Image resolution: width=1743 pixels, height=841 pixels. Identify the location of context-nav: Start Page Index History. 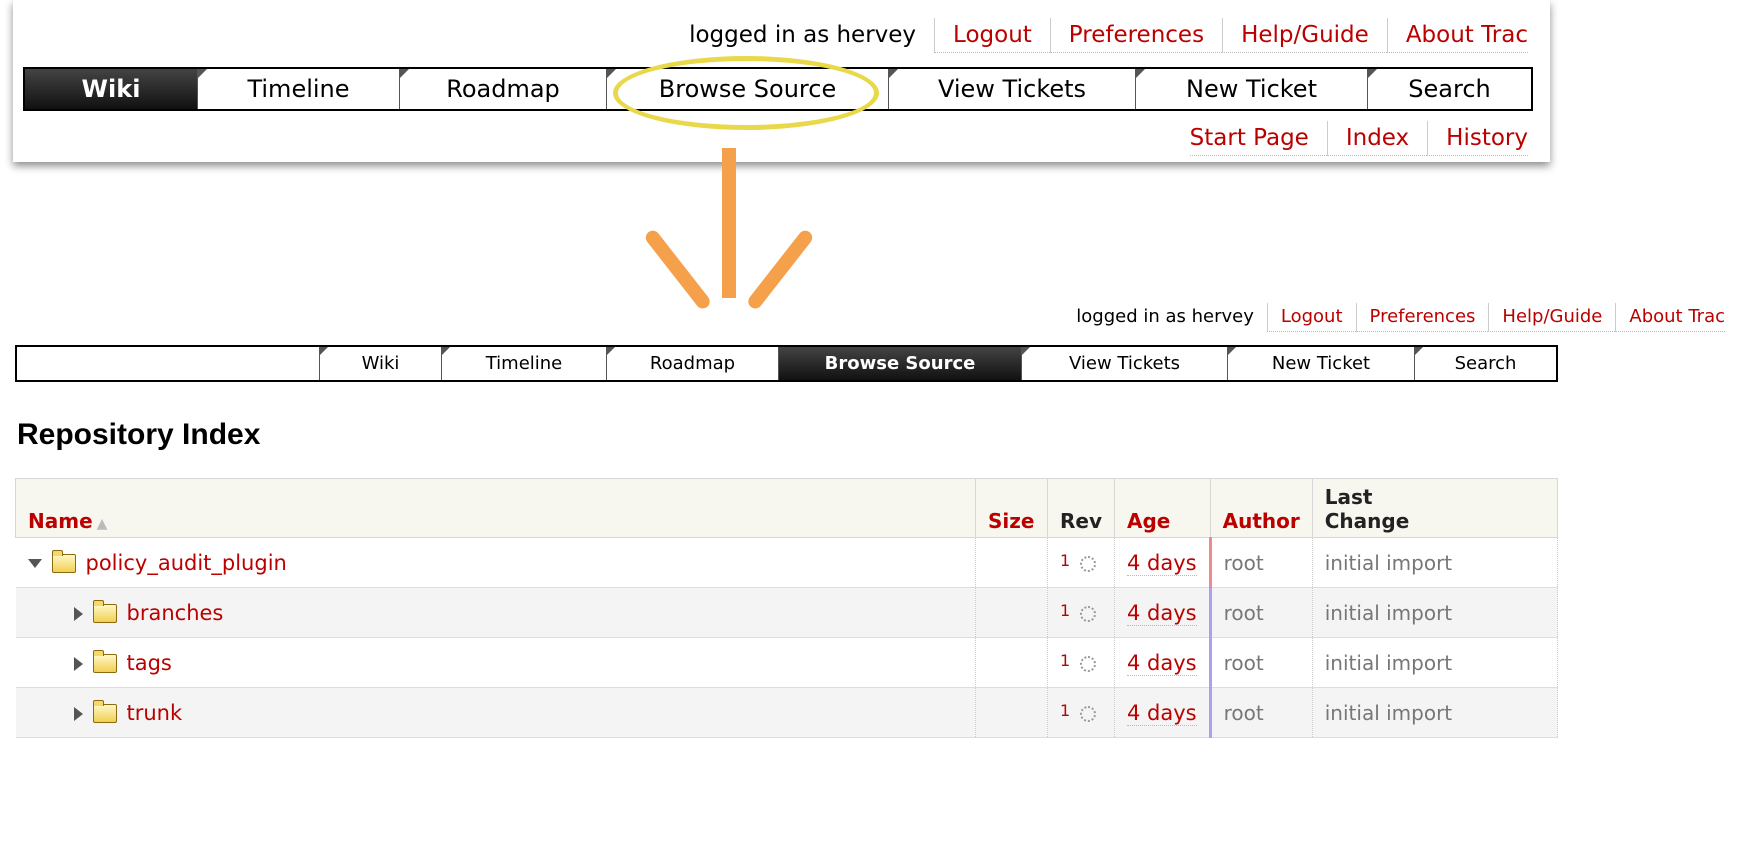
(1358, 138).